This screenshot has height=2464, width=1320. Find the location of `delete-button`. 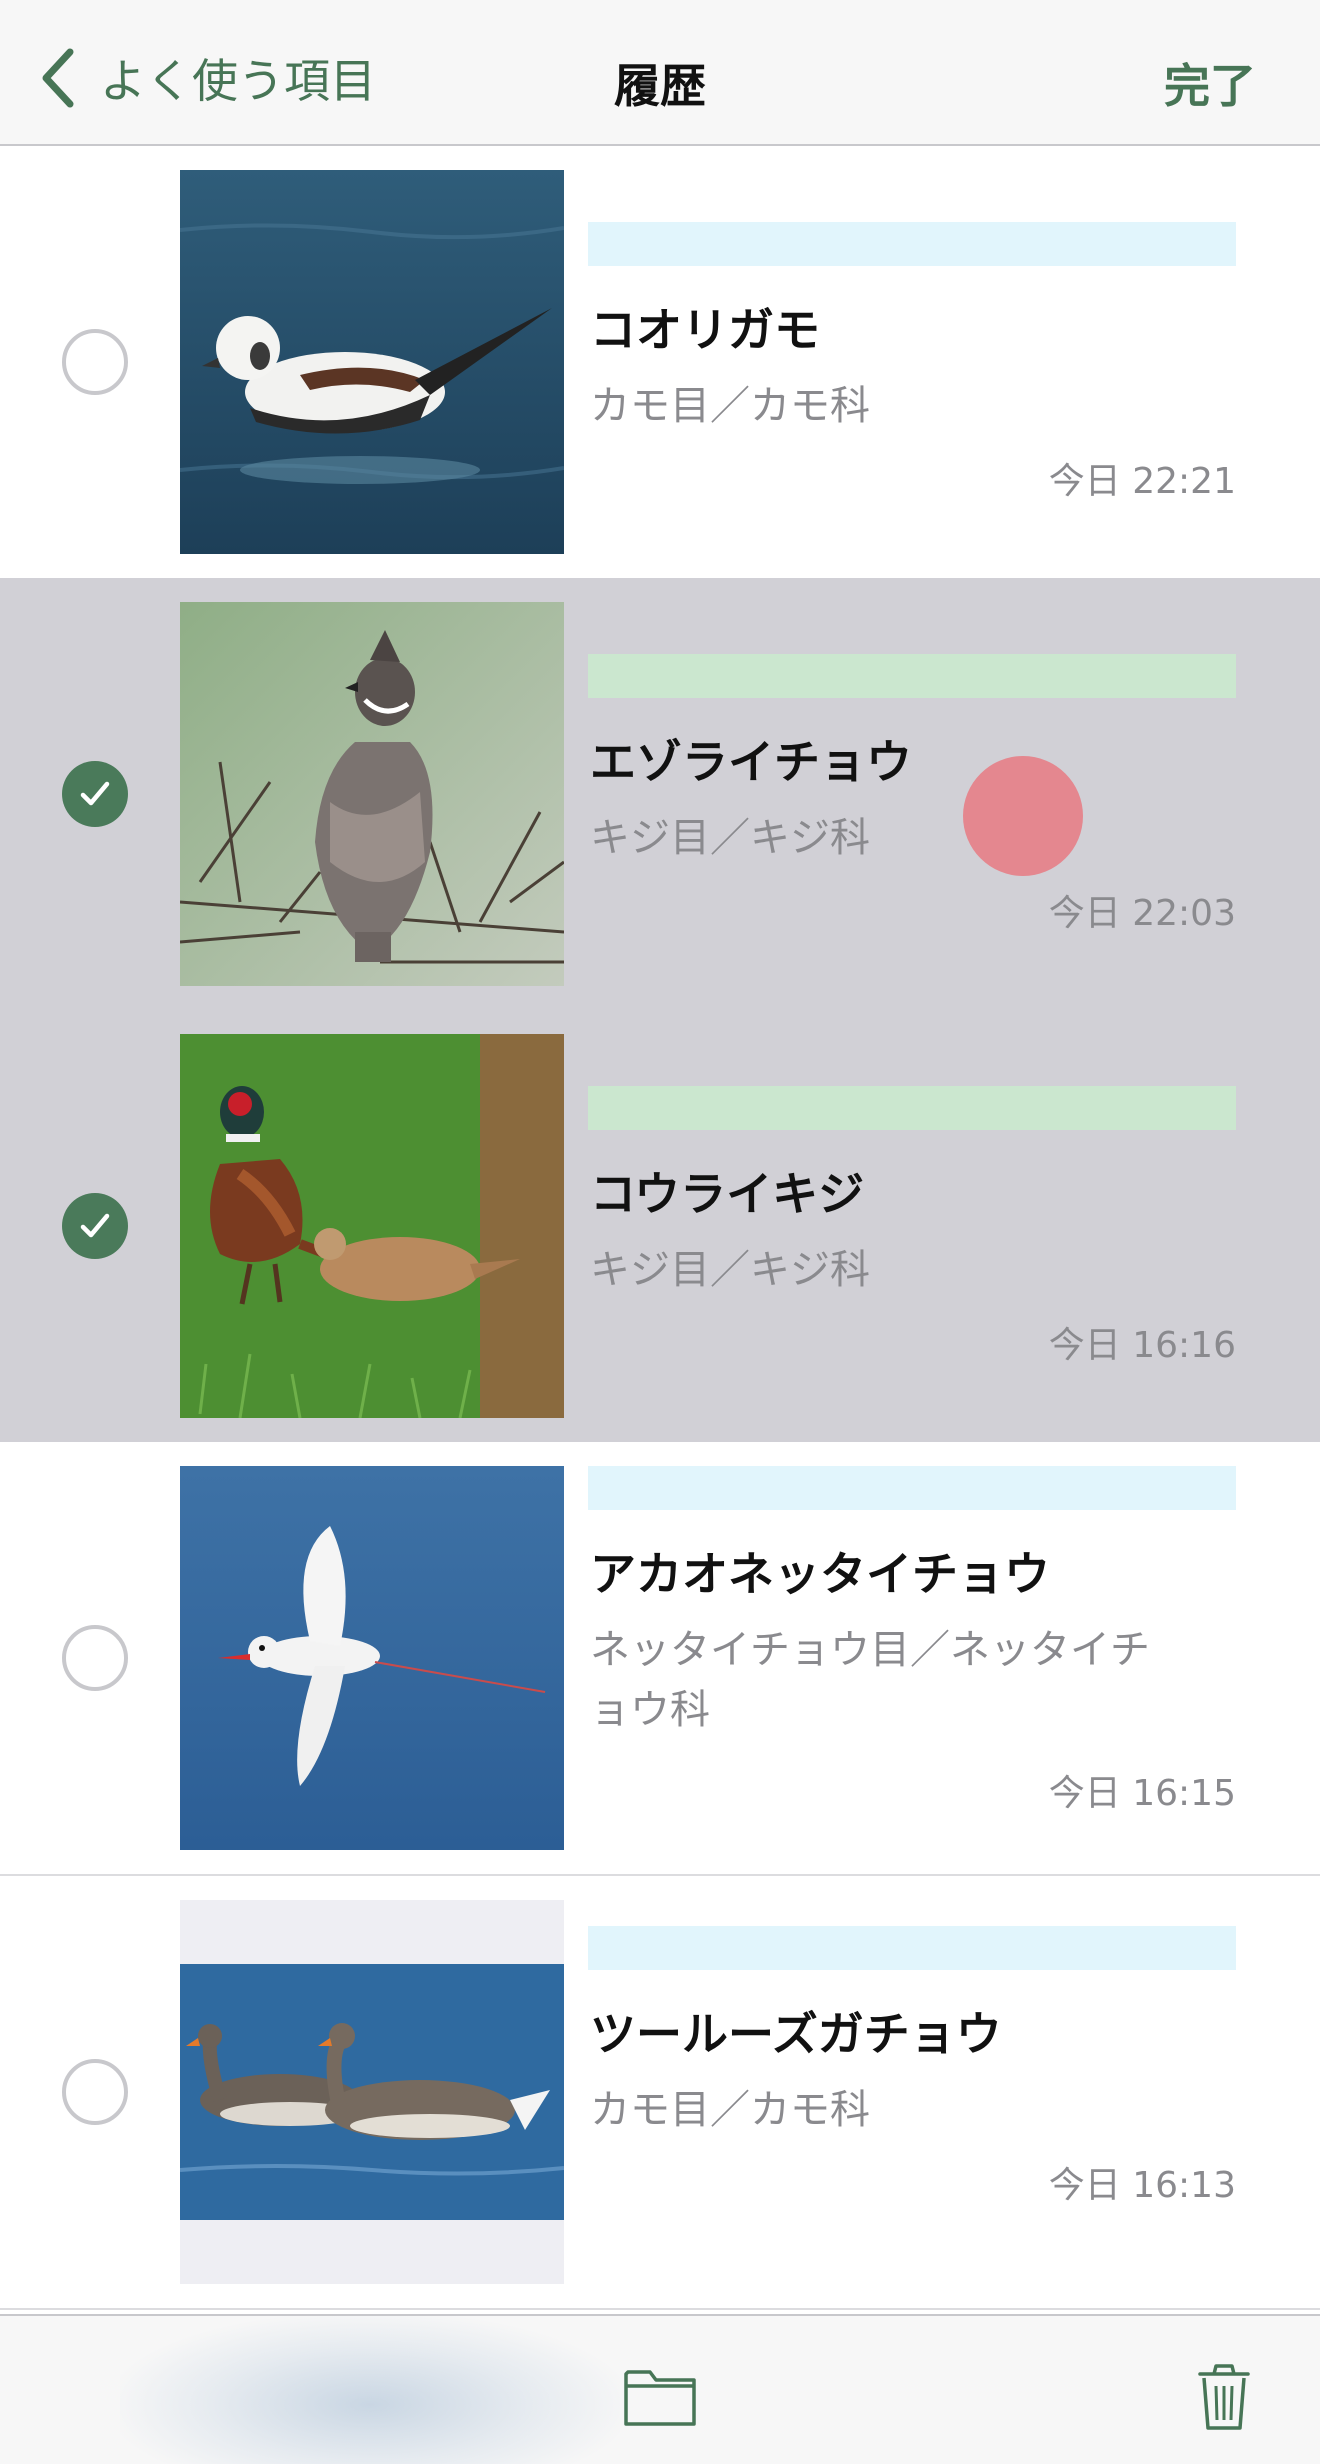

delete-button is located at coordinates (1224, 2396).